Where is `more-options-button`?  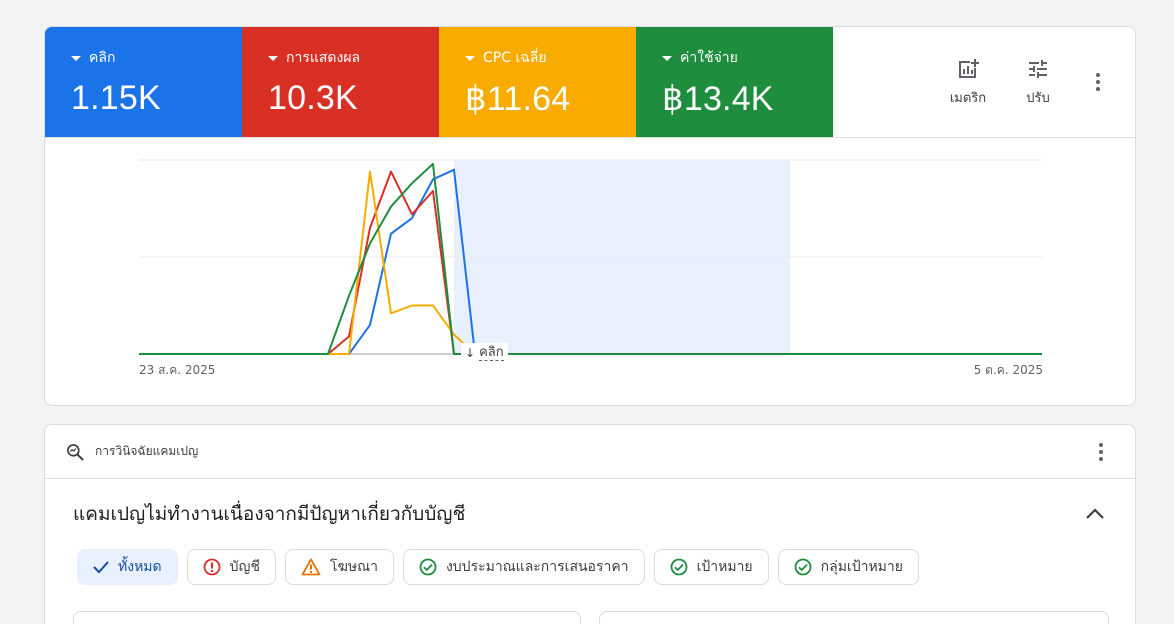
more-options-button is located at coordinates (1098, 82).